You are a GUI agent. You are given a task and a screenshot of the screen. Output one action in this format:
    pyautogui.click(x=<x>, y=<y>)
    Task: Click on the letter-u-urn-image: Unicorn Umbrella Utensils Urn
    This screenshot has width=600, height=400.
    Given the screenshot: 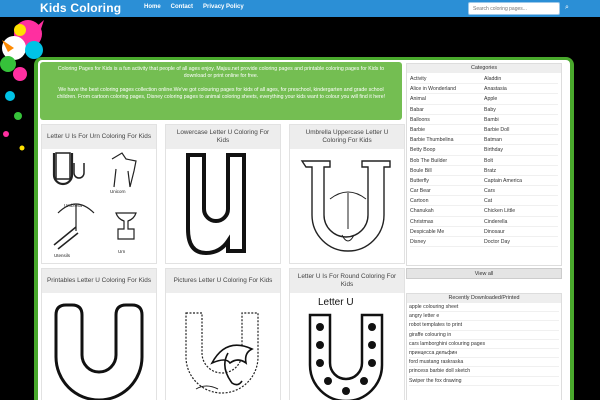 What is the action you would take?
    pyautogui.click(x=99, y=206)
    